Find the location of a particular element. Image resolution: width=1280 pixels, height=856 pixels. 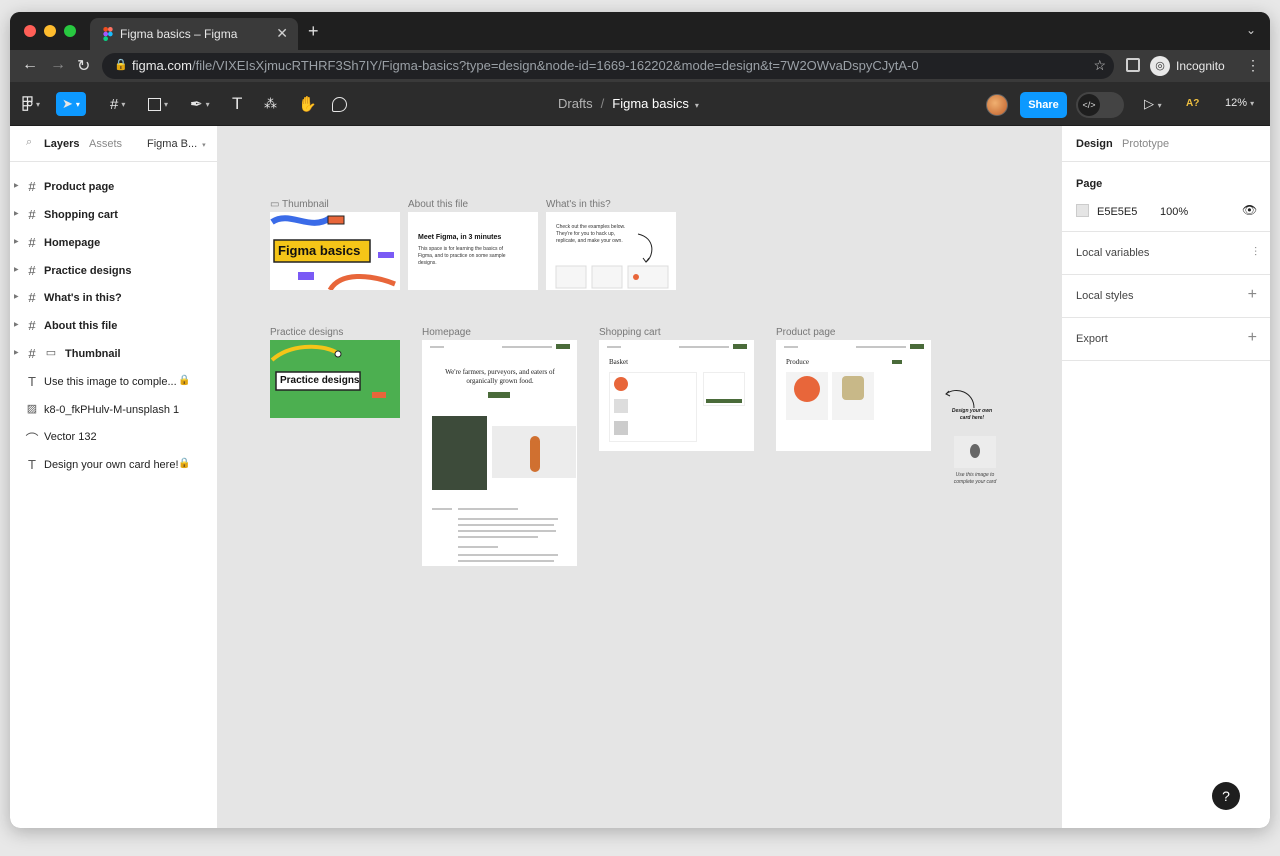

layer-item: ▶ # ▭ Thumbnail is located at coordinates (114, 354).